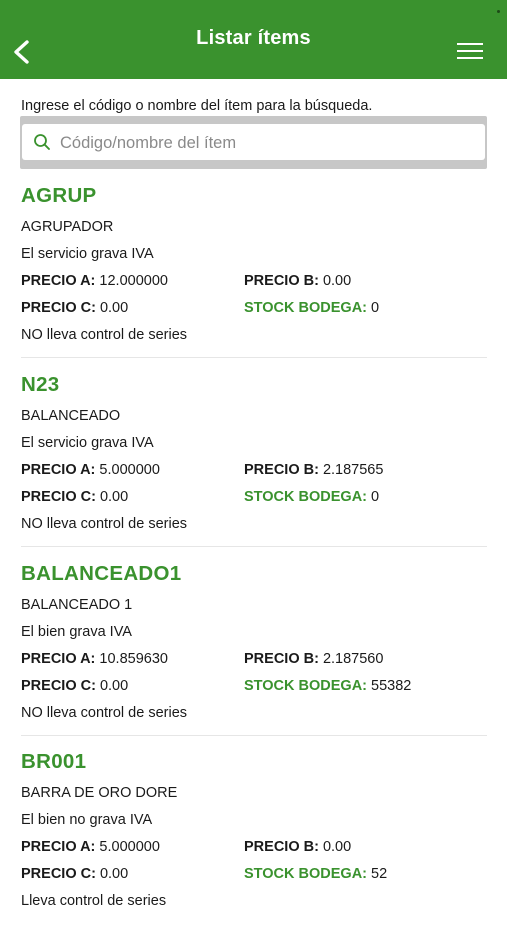  What do you see at coordinates (353, 470) in the screenshot?
I see `precio-b-value: 2.187565` at bounding box center [353, 470].